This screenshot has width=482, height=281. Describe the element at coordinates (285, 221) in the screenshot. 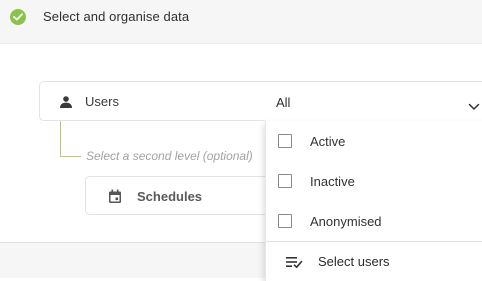

I see `option-anonymised-checkbox` at that location.